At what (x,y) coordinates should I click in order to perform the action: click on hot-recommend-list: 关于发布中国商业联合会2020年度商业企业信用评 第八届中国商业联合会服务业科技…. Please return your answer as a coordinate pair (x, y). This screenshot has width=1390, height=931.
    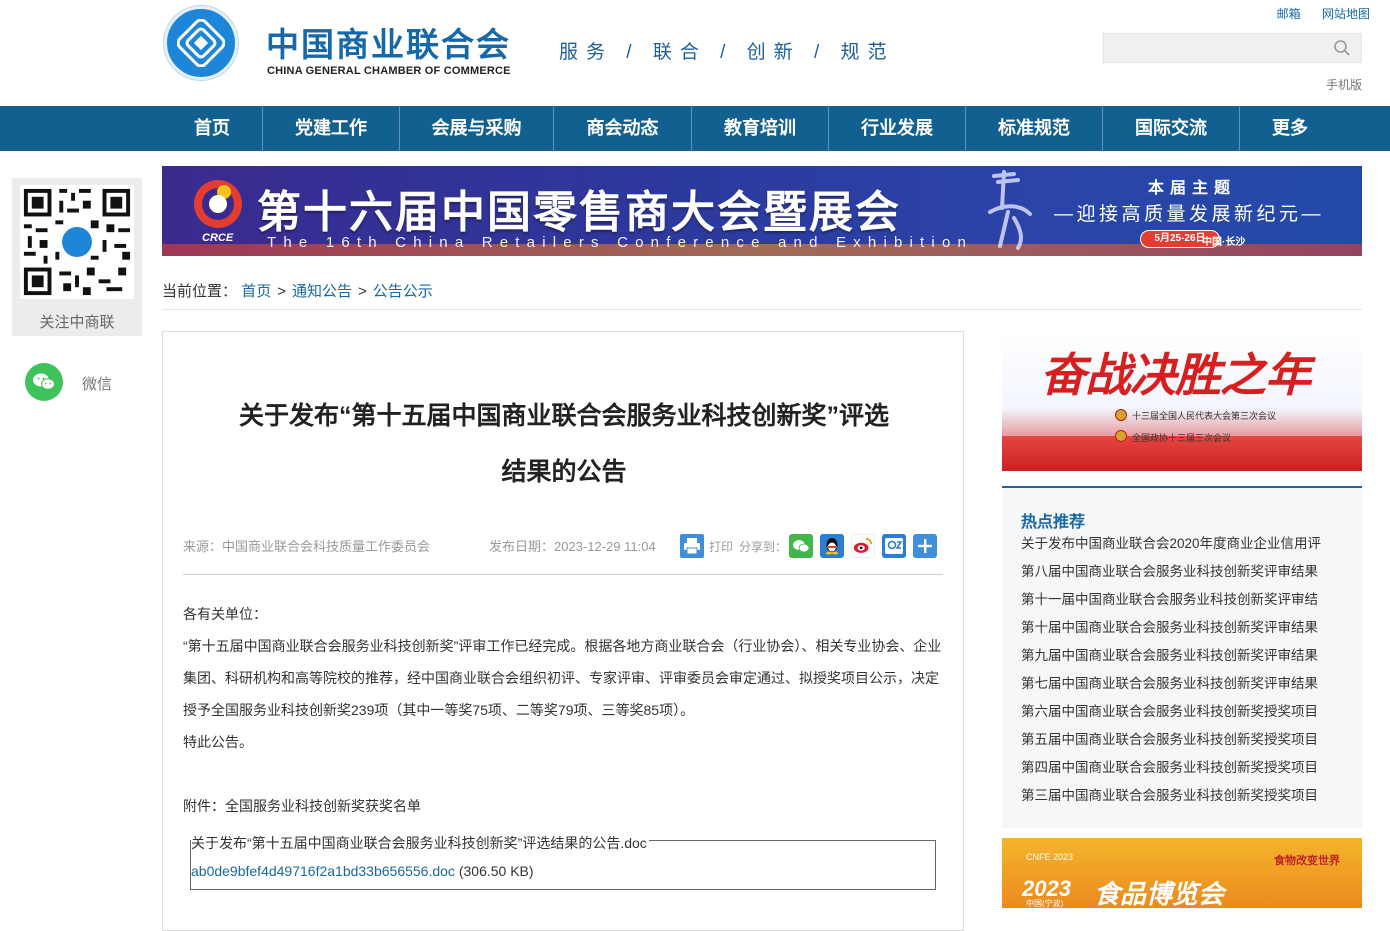
    Looking at the image, I should click on (1186, 670).